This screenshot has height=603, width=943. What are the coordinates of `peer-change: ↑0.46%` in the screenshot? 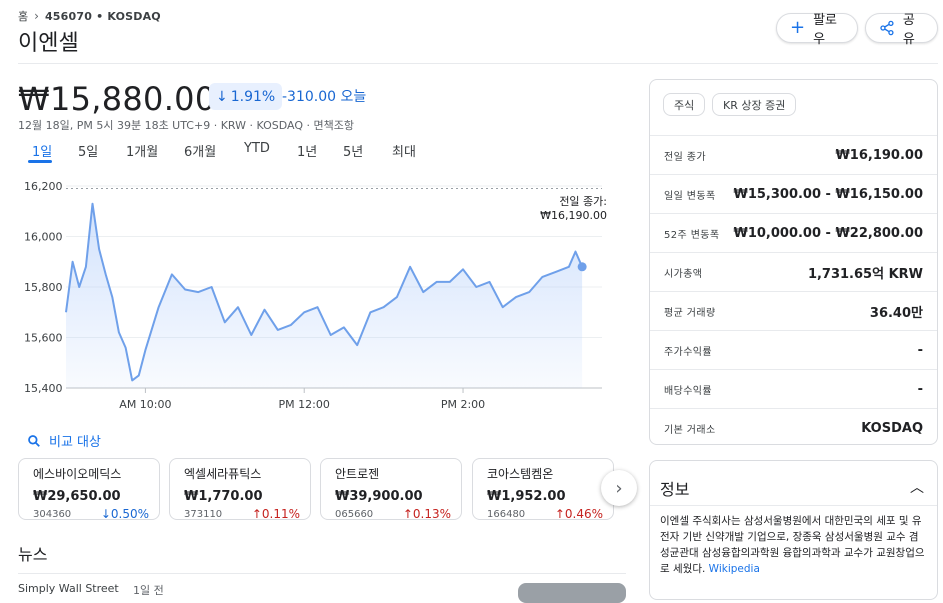 It's located at (578, 514).